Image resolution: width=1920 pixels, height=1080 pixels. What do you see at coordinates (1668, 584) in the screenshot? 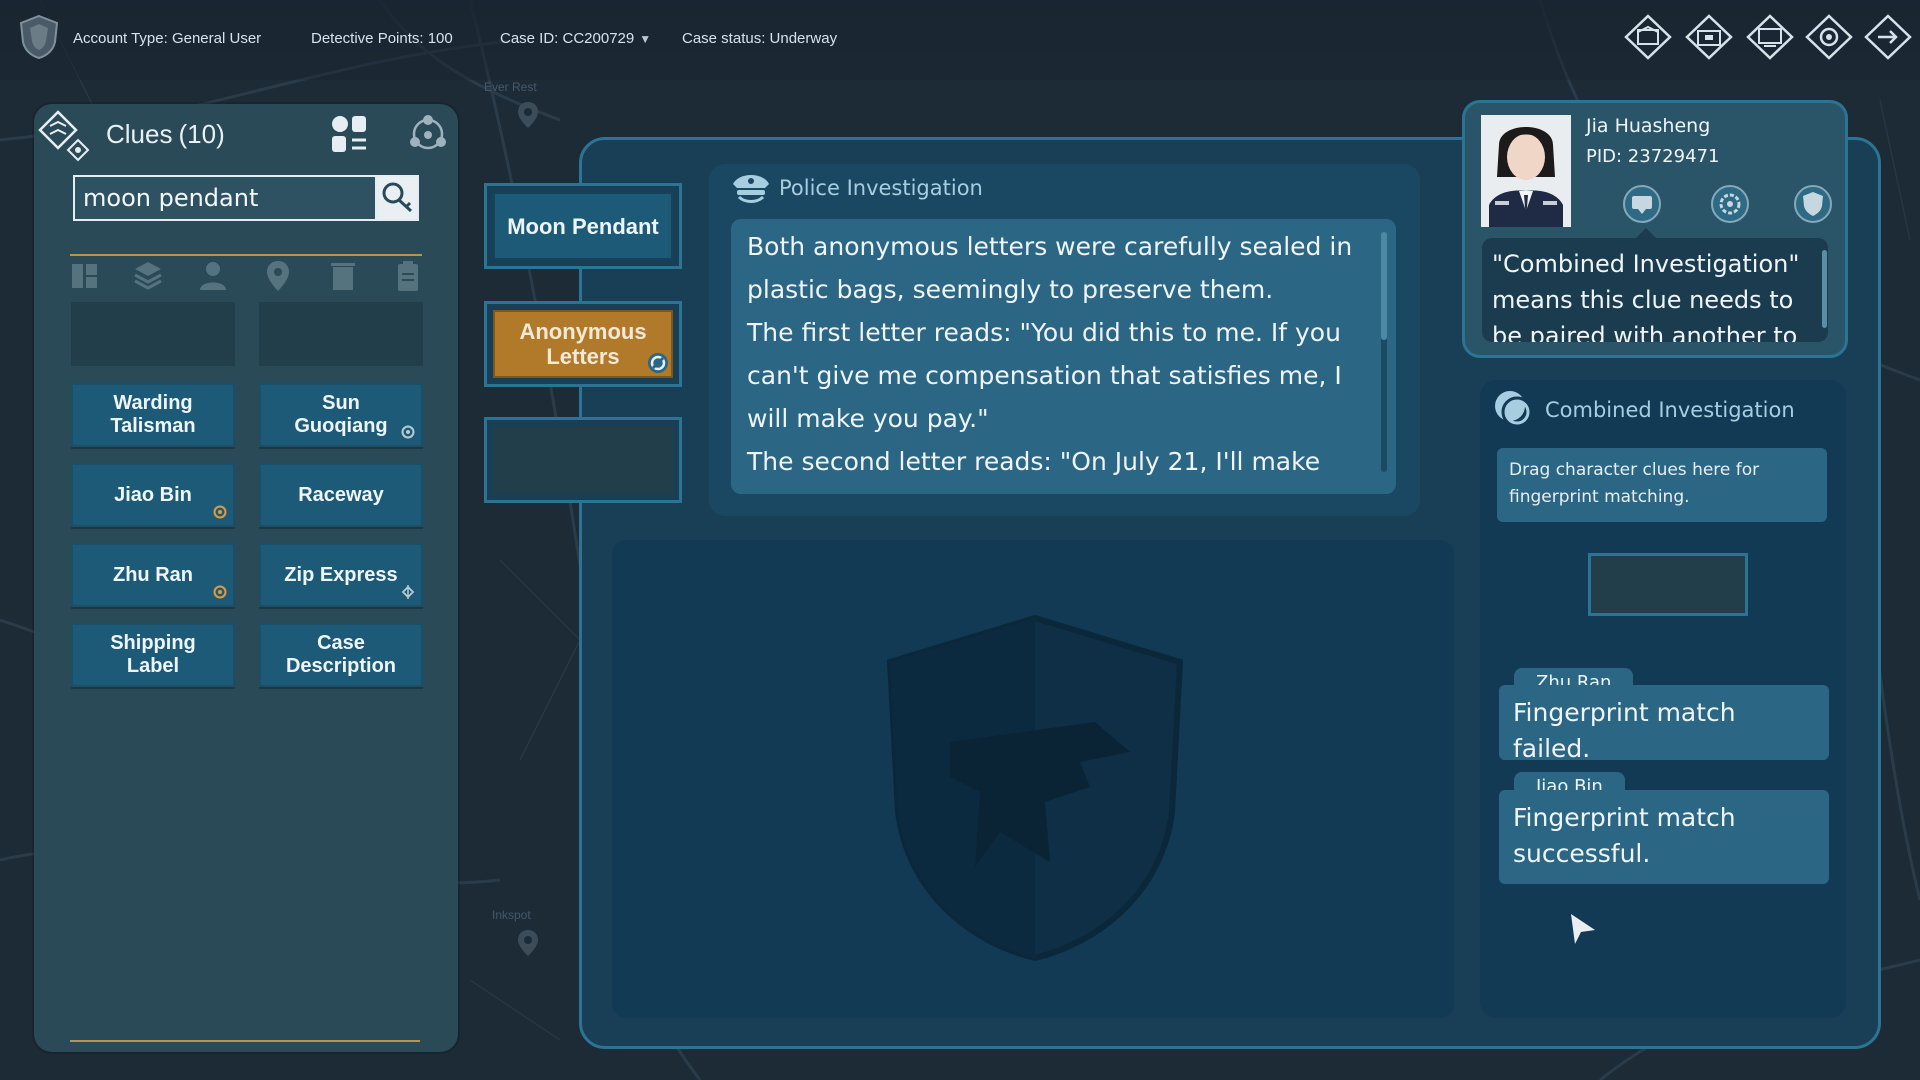
I see `character-clue-drop-slot` at bounding box center [1668, 584].